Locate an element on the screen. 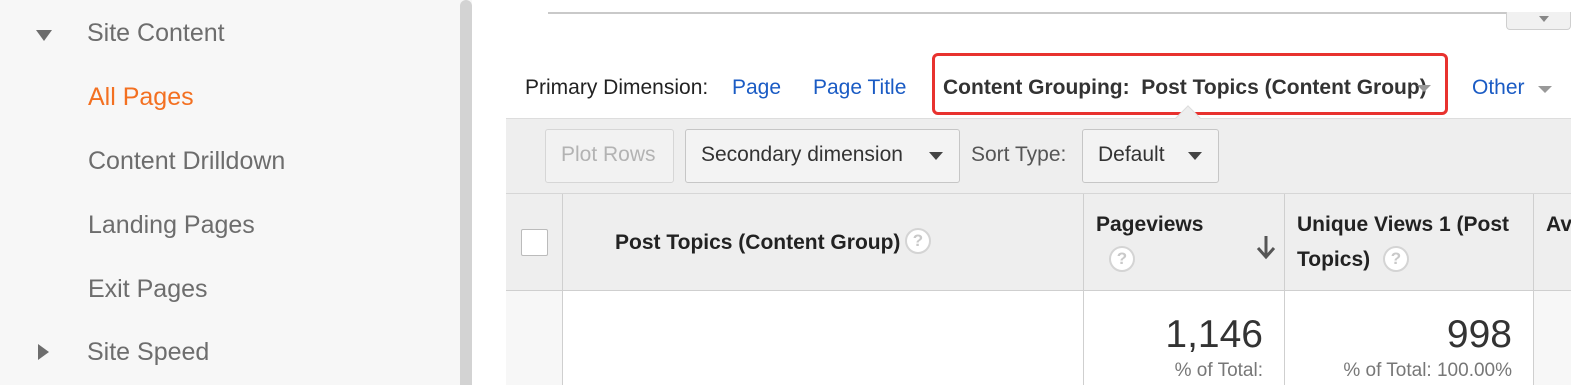 Image resolution: width=1571 pixels, height=385 pixels. chart-axis-line is located at coordinates (1059, 13).